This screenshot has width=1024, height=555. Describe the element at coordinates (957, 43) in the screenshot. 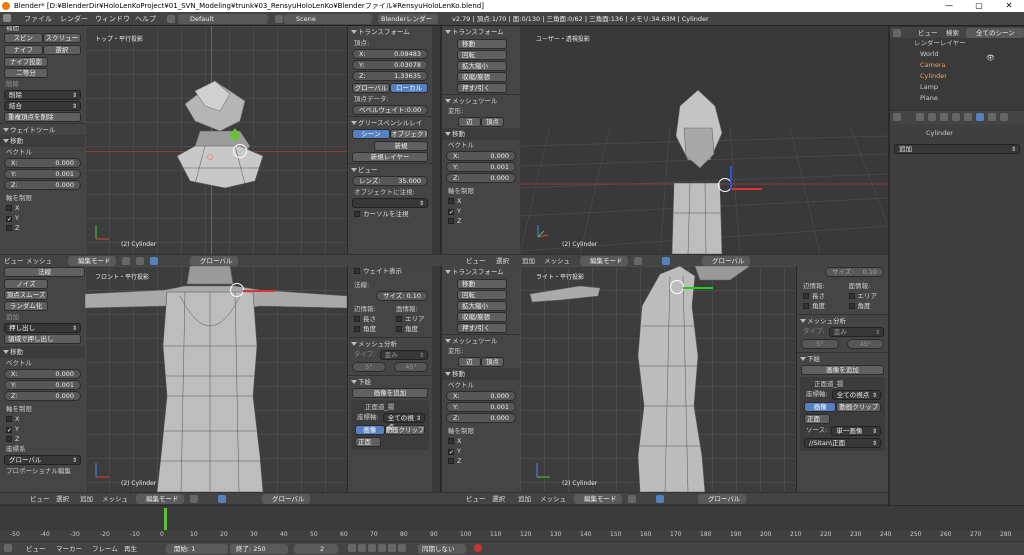

I see `outliner-item-renderlayers: レンダーレイヤー` at that location.